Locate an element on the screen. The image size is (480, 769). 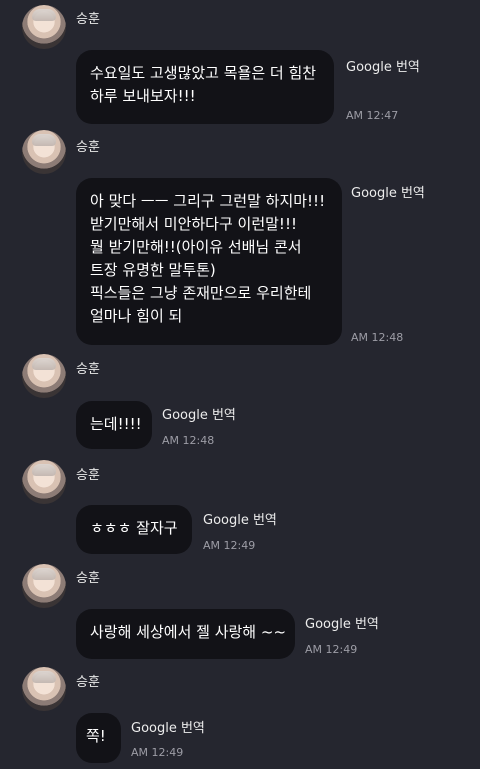
message-bubble: ㅎㅎㅎ 잘자구 is located at coordinates (134, 529).